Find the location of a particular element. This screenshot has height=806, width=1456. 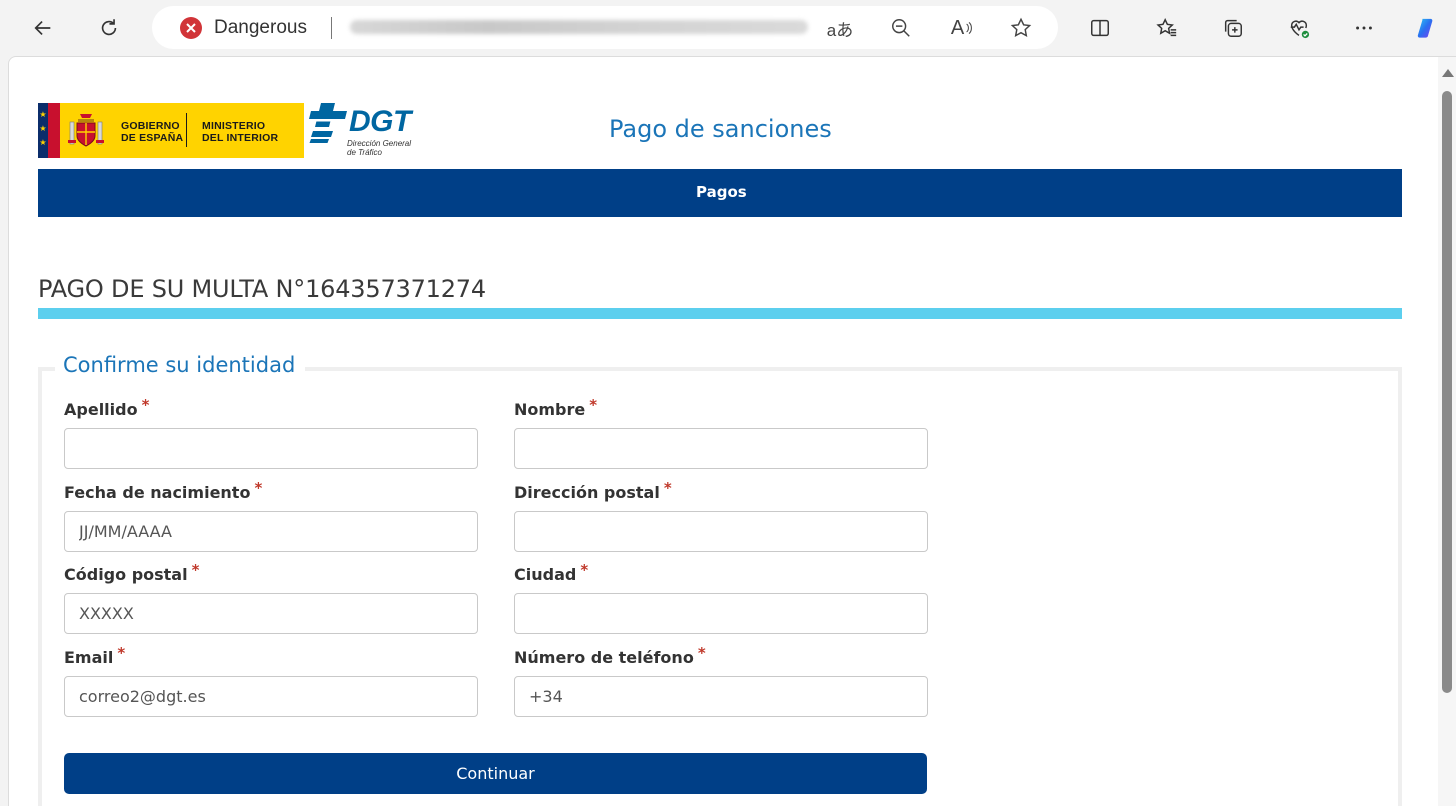

main-navbar: Pagos is located at coordinates (720, 193).